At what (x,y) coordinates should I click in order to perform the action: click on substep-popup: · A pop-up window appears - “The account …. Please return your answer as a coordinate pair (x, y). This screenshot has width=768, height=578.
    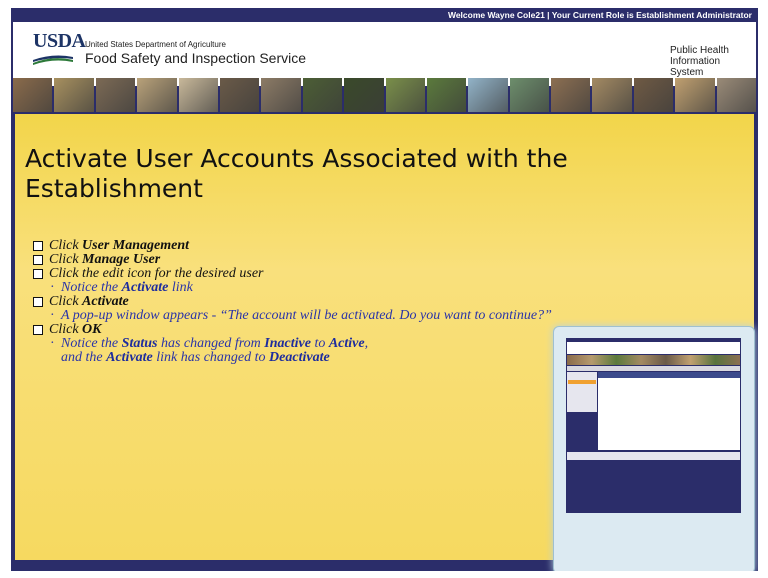
    Looking at the image, I should click on (301, 315).